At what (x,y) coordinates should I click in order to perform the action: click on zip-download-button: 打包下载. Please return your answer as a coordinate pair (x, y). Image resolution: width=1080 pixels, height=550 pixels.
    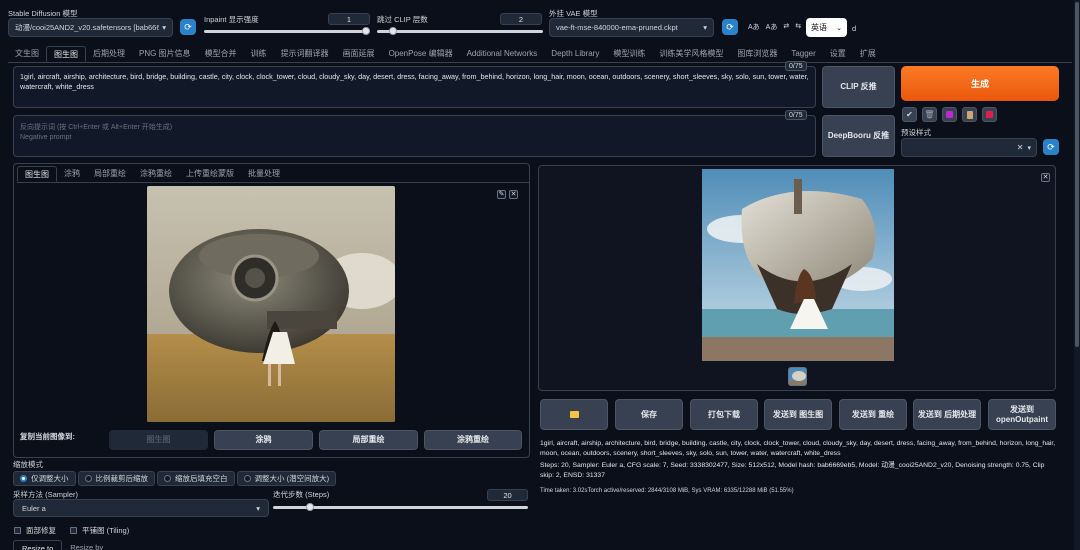
    Looking at the image, I should click on (724, 414).